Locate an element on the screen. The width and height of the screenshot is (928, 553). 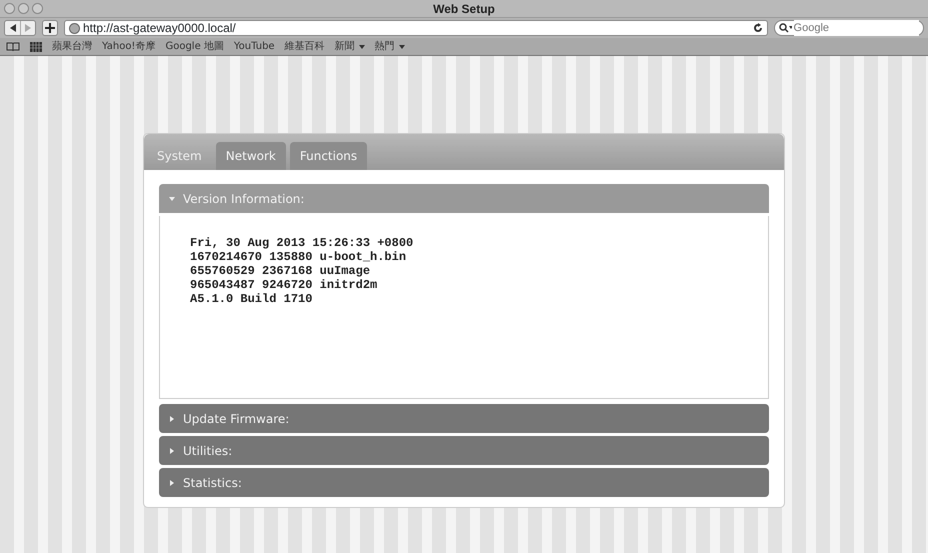
bookmark-link: YouTube is located at coordinates (254, 46).